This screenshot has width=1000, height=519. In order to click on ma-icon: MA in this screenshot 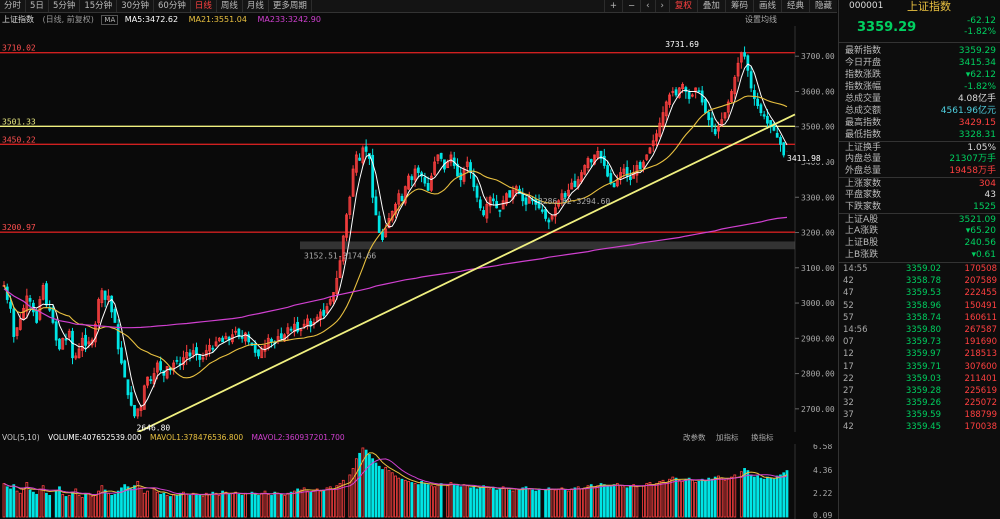, I will do `click(110, 20)`.